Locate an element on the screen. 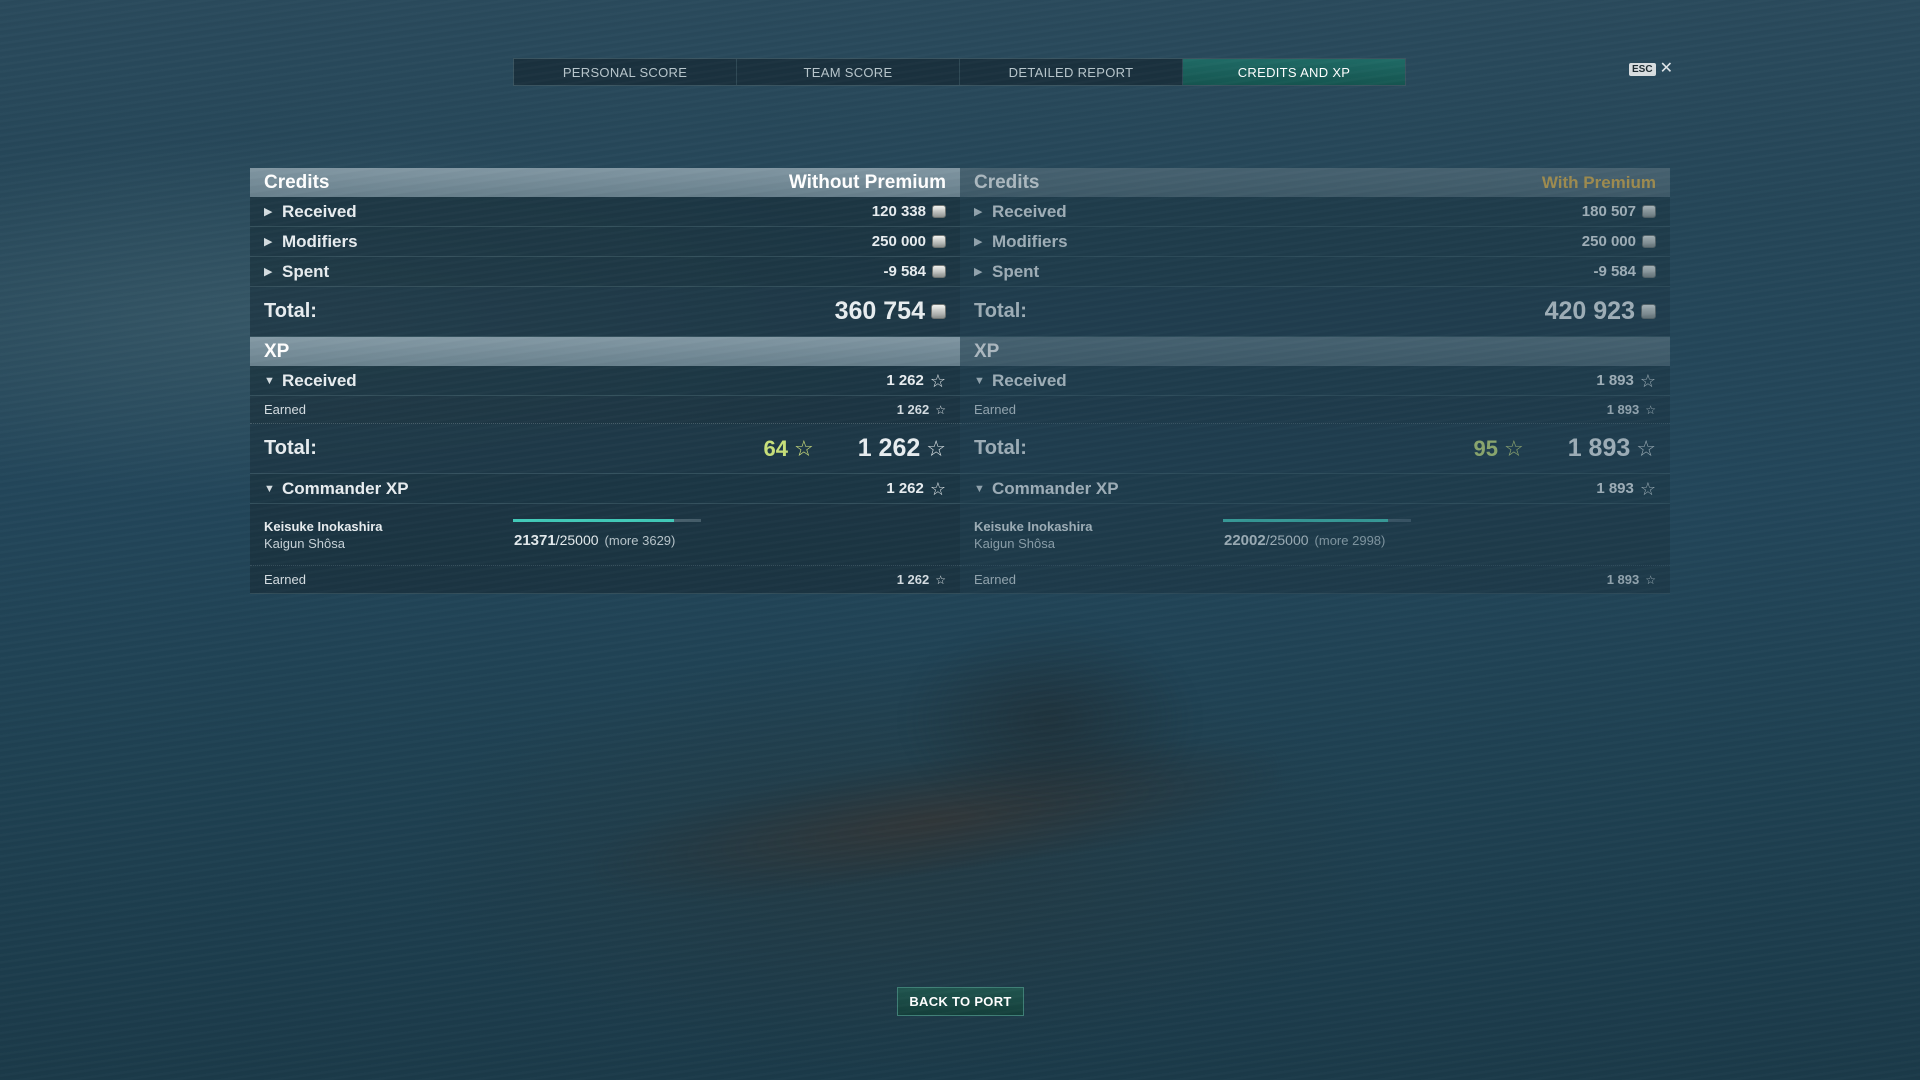 This screenshot has height=1080, width=1920. commander-earned-row: Earned 1 262 ☆ is located at coordinates (605, 579).